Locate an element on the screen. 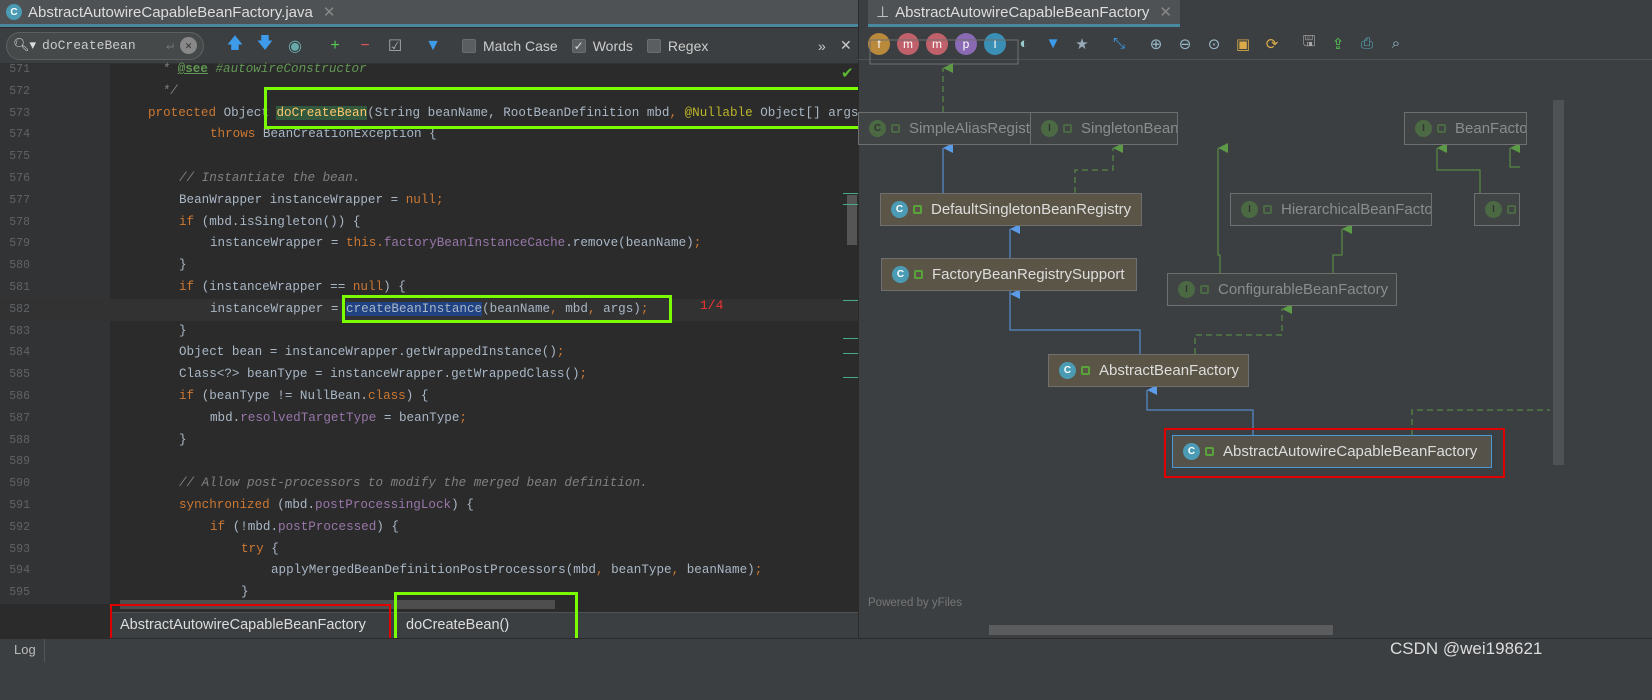 This screenshot has height=700, width=1652. diagram-node: I ConfigurableBeanFactory is located at coordinates (1282, 289).